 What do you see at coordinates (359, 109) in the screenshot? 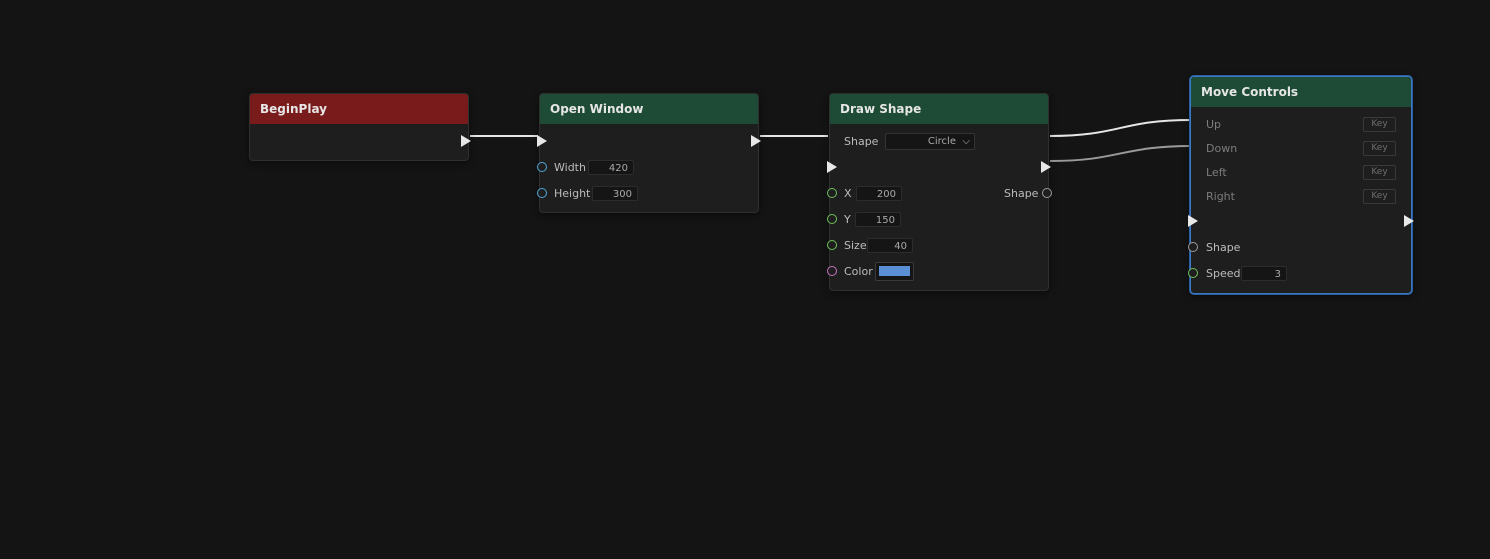
I see `node-title: BeginPlay` at bounding box center [359, 109].